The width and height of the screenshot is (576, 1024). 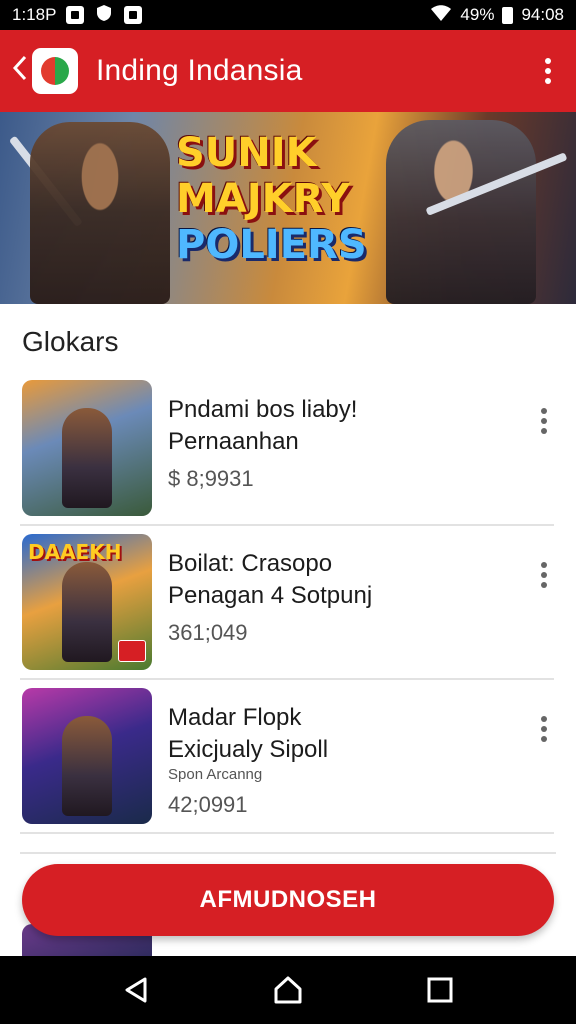 What do you see at coordinates (263, 199) in the screenshot?
I see `banner-title-line-2: MAJKRY` at bounding box center [263, 199].